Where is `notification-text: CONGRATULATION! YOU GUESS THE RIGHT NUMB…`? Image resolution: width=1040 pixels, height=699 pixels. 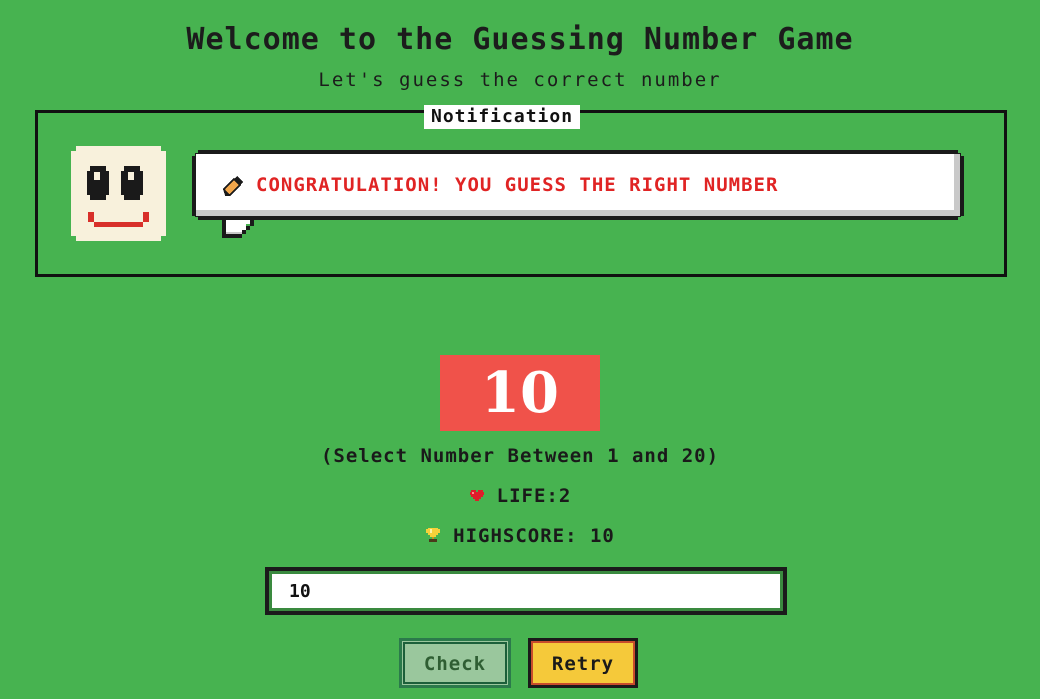
notification-text: CONGRATULATION! YOU GUESS THE RIGHT NUMB… is located at coordinates (517, 185).